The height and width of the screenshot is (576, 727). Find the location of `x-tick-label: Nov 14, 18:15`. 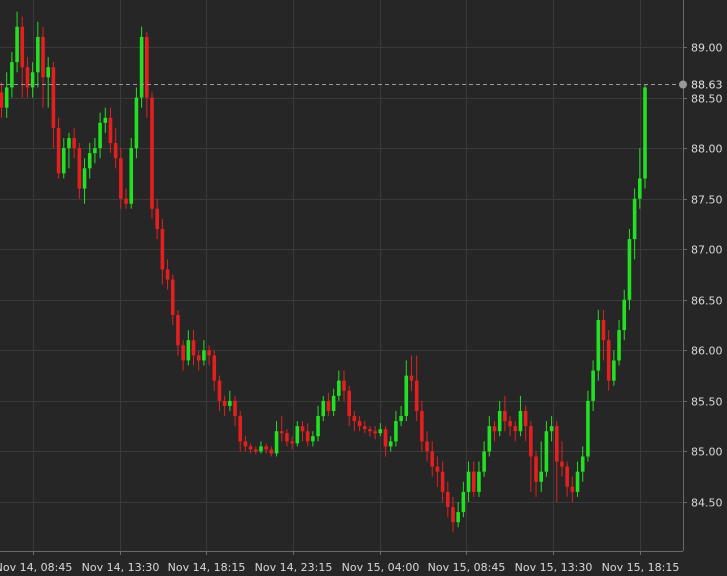

x-tick-label: Nov 14, 18:15 is located at coordinates (207, 567).